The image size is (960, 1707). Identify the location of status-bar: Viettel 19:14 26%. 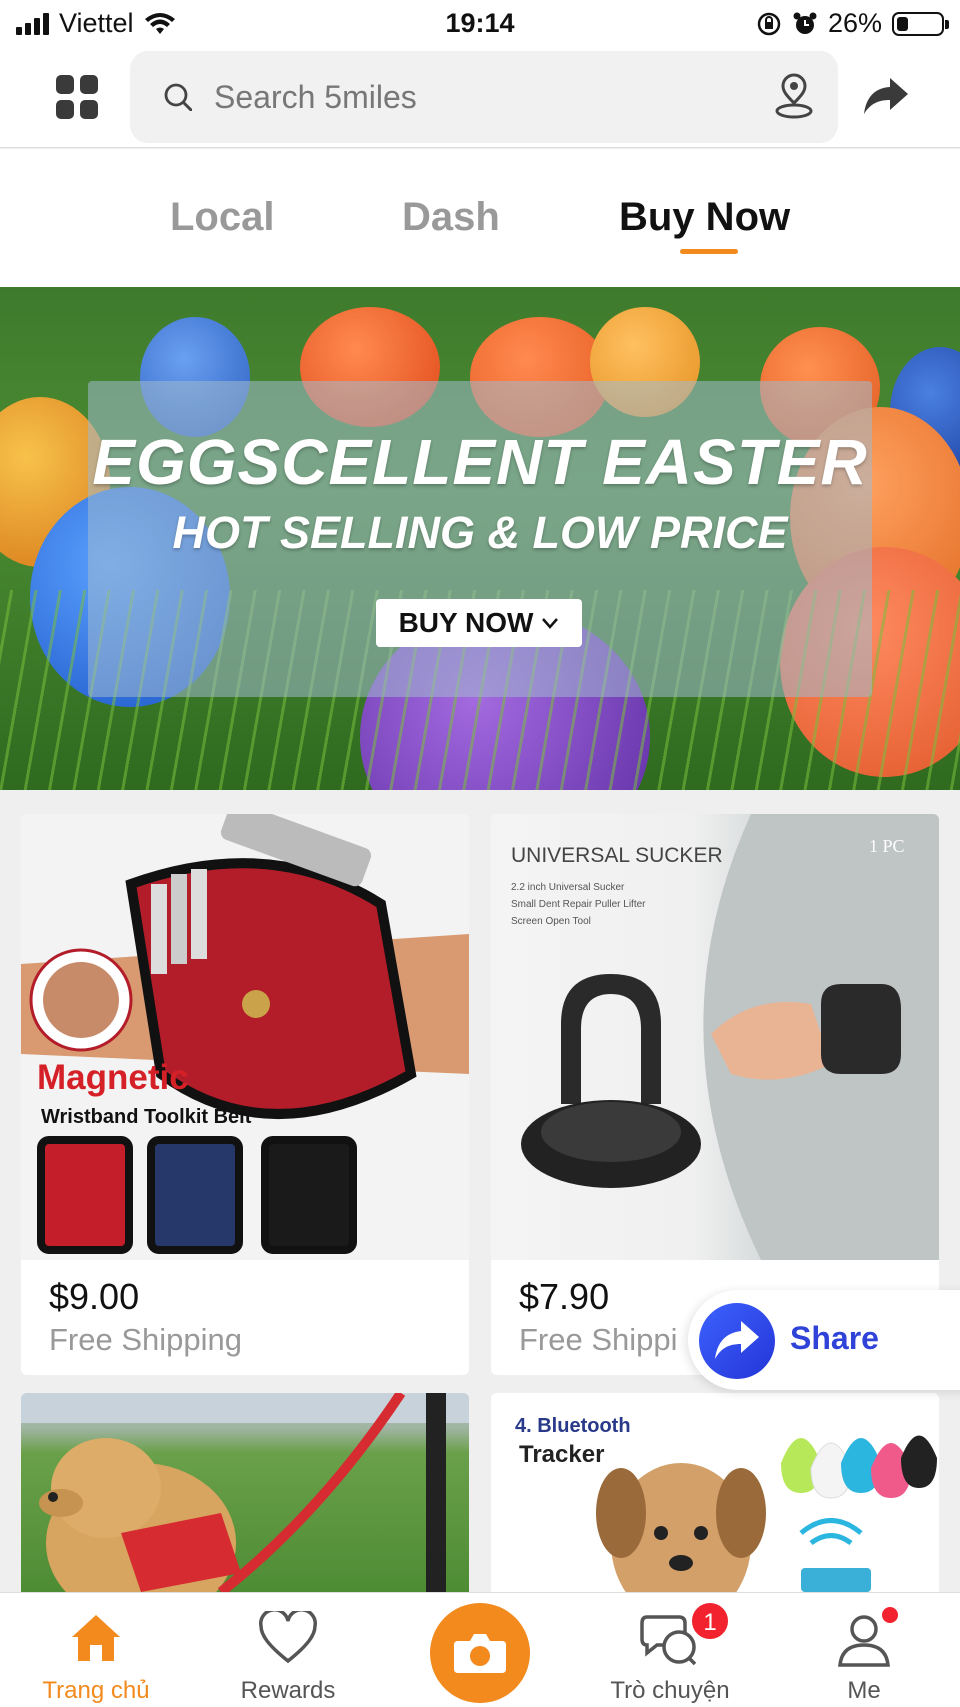
(480, 24).